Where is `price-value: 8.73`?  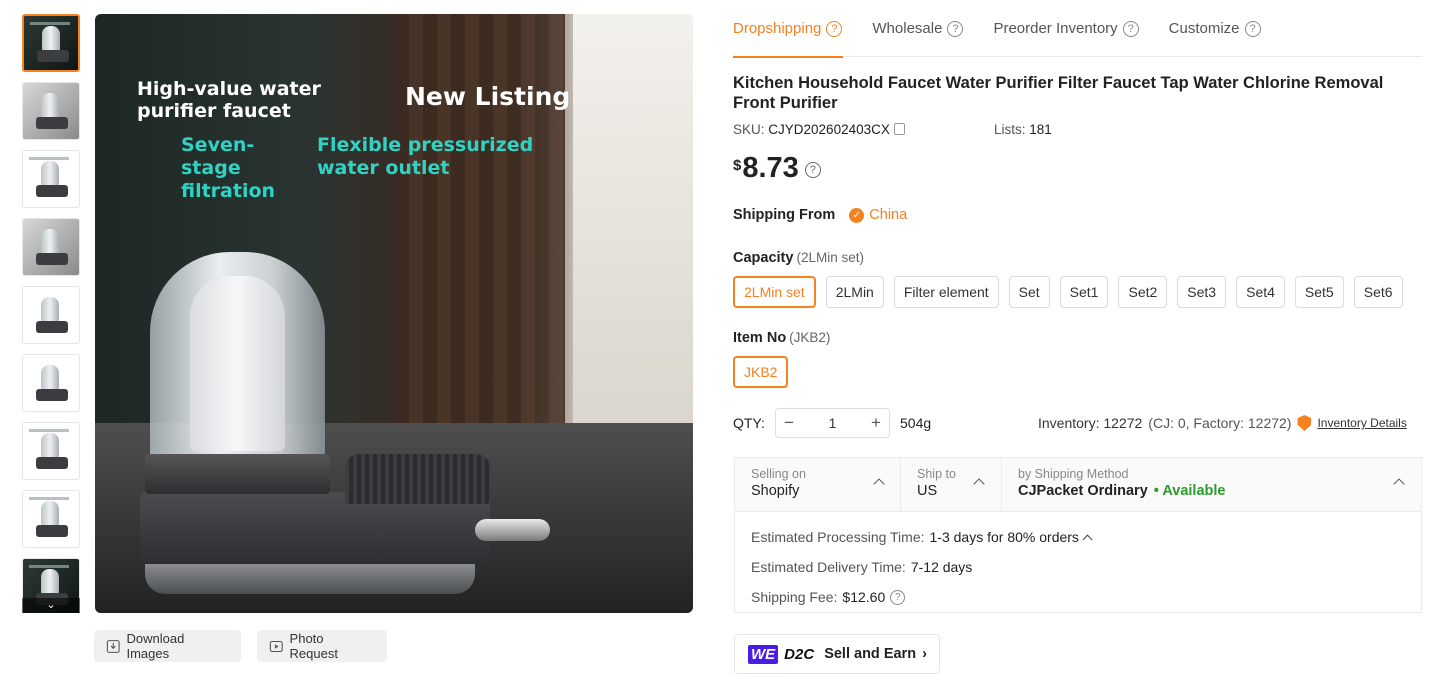
price-value: 8.73 is located at coordinates (770, 168).